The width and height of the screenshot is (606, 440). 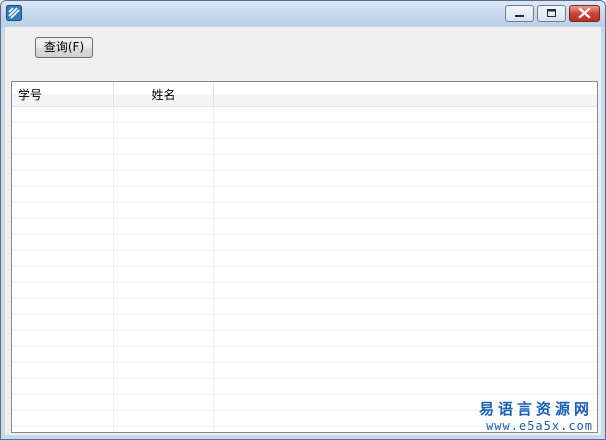 I want to click on watermark-name: 易语言资源网, so click(x=535, y=409).